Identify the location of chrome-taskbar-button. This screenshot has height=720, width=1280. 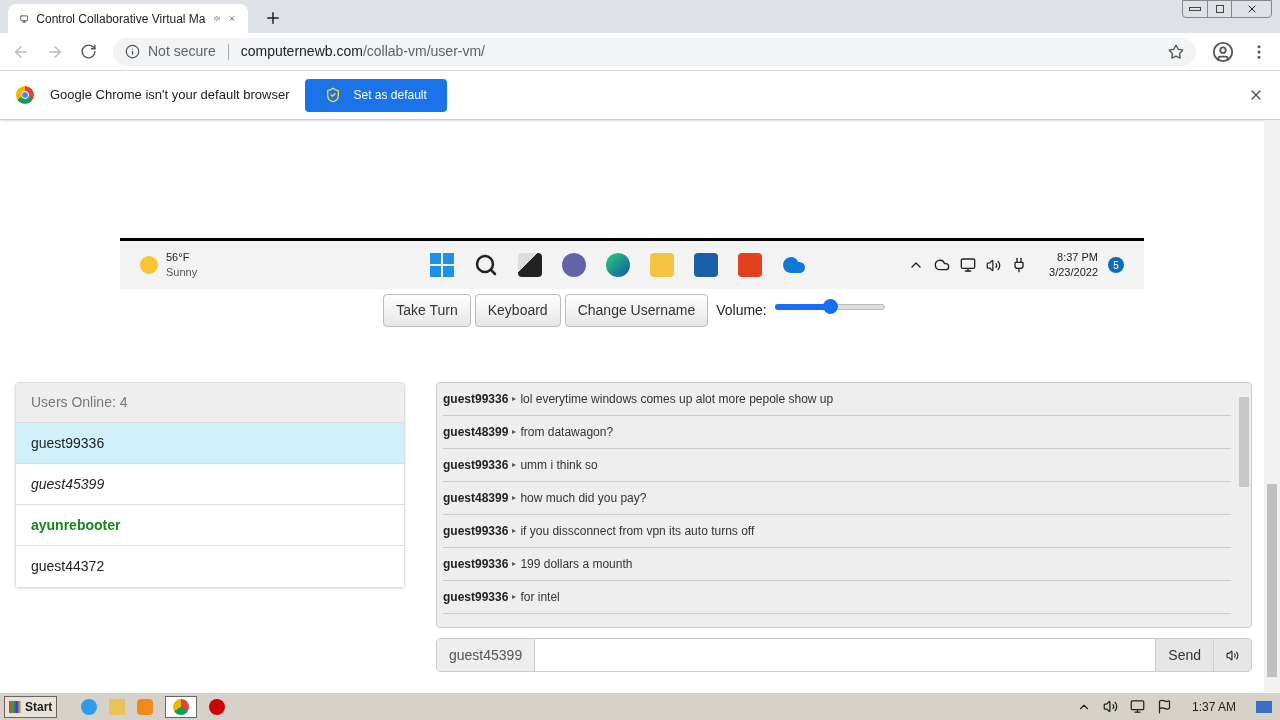
(181, 706).